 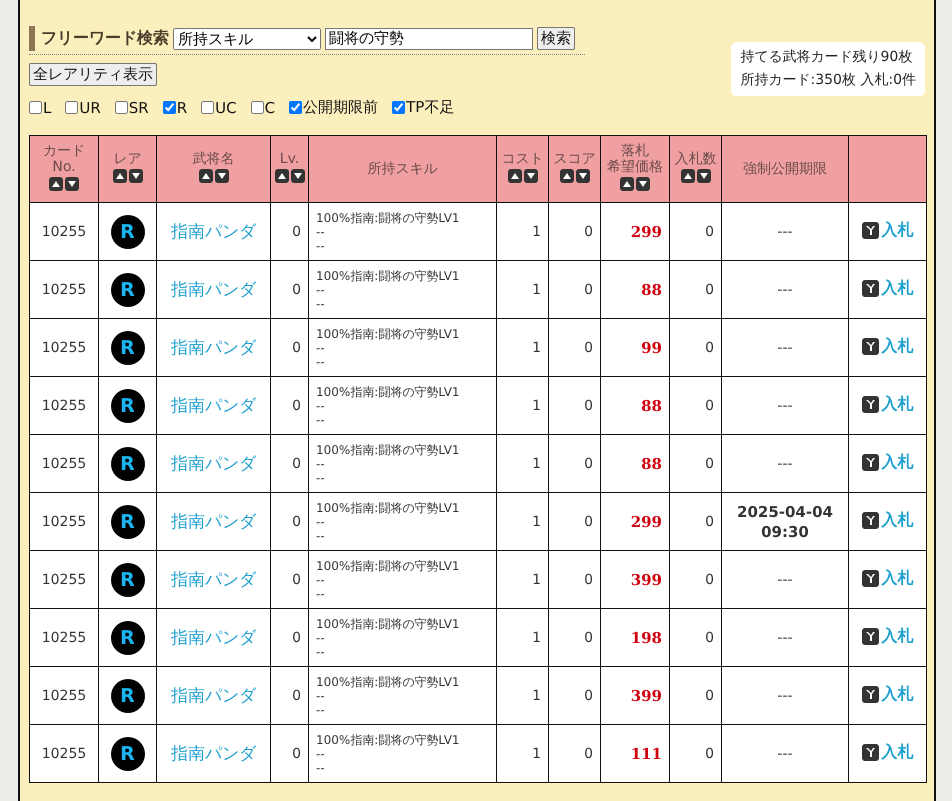 What do you see at coordinates (635, 159) in the screenshot?
I see `column-header: 落札 希望価格` at bounding box center [635, 159].